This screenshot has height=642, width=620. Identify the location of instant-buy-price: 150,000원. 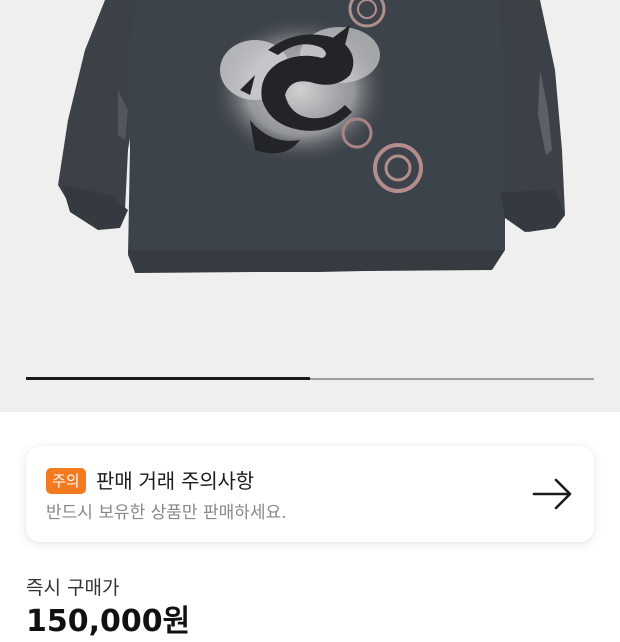
(108, 621).